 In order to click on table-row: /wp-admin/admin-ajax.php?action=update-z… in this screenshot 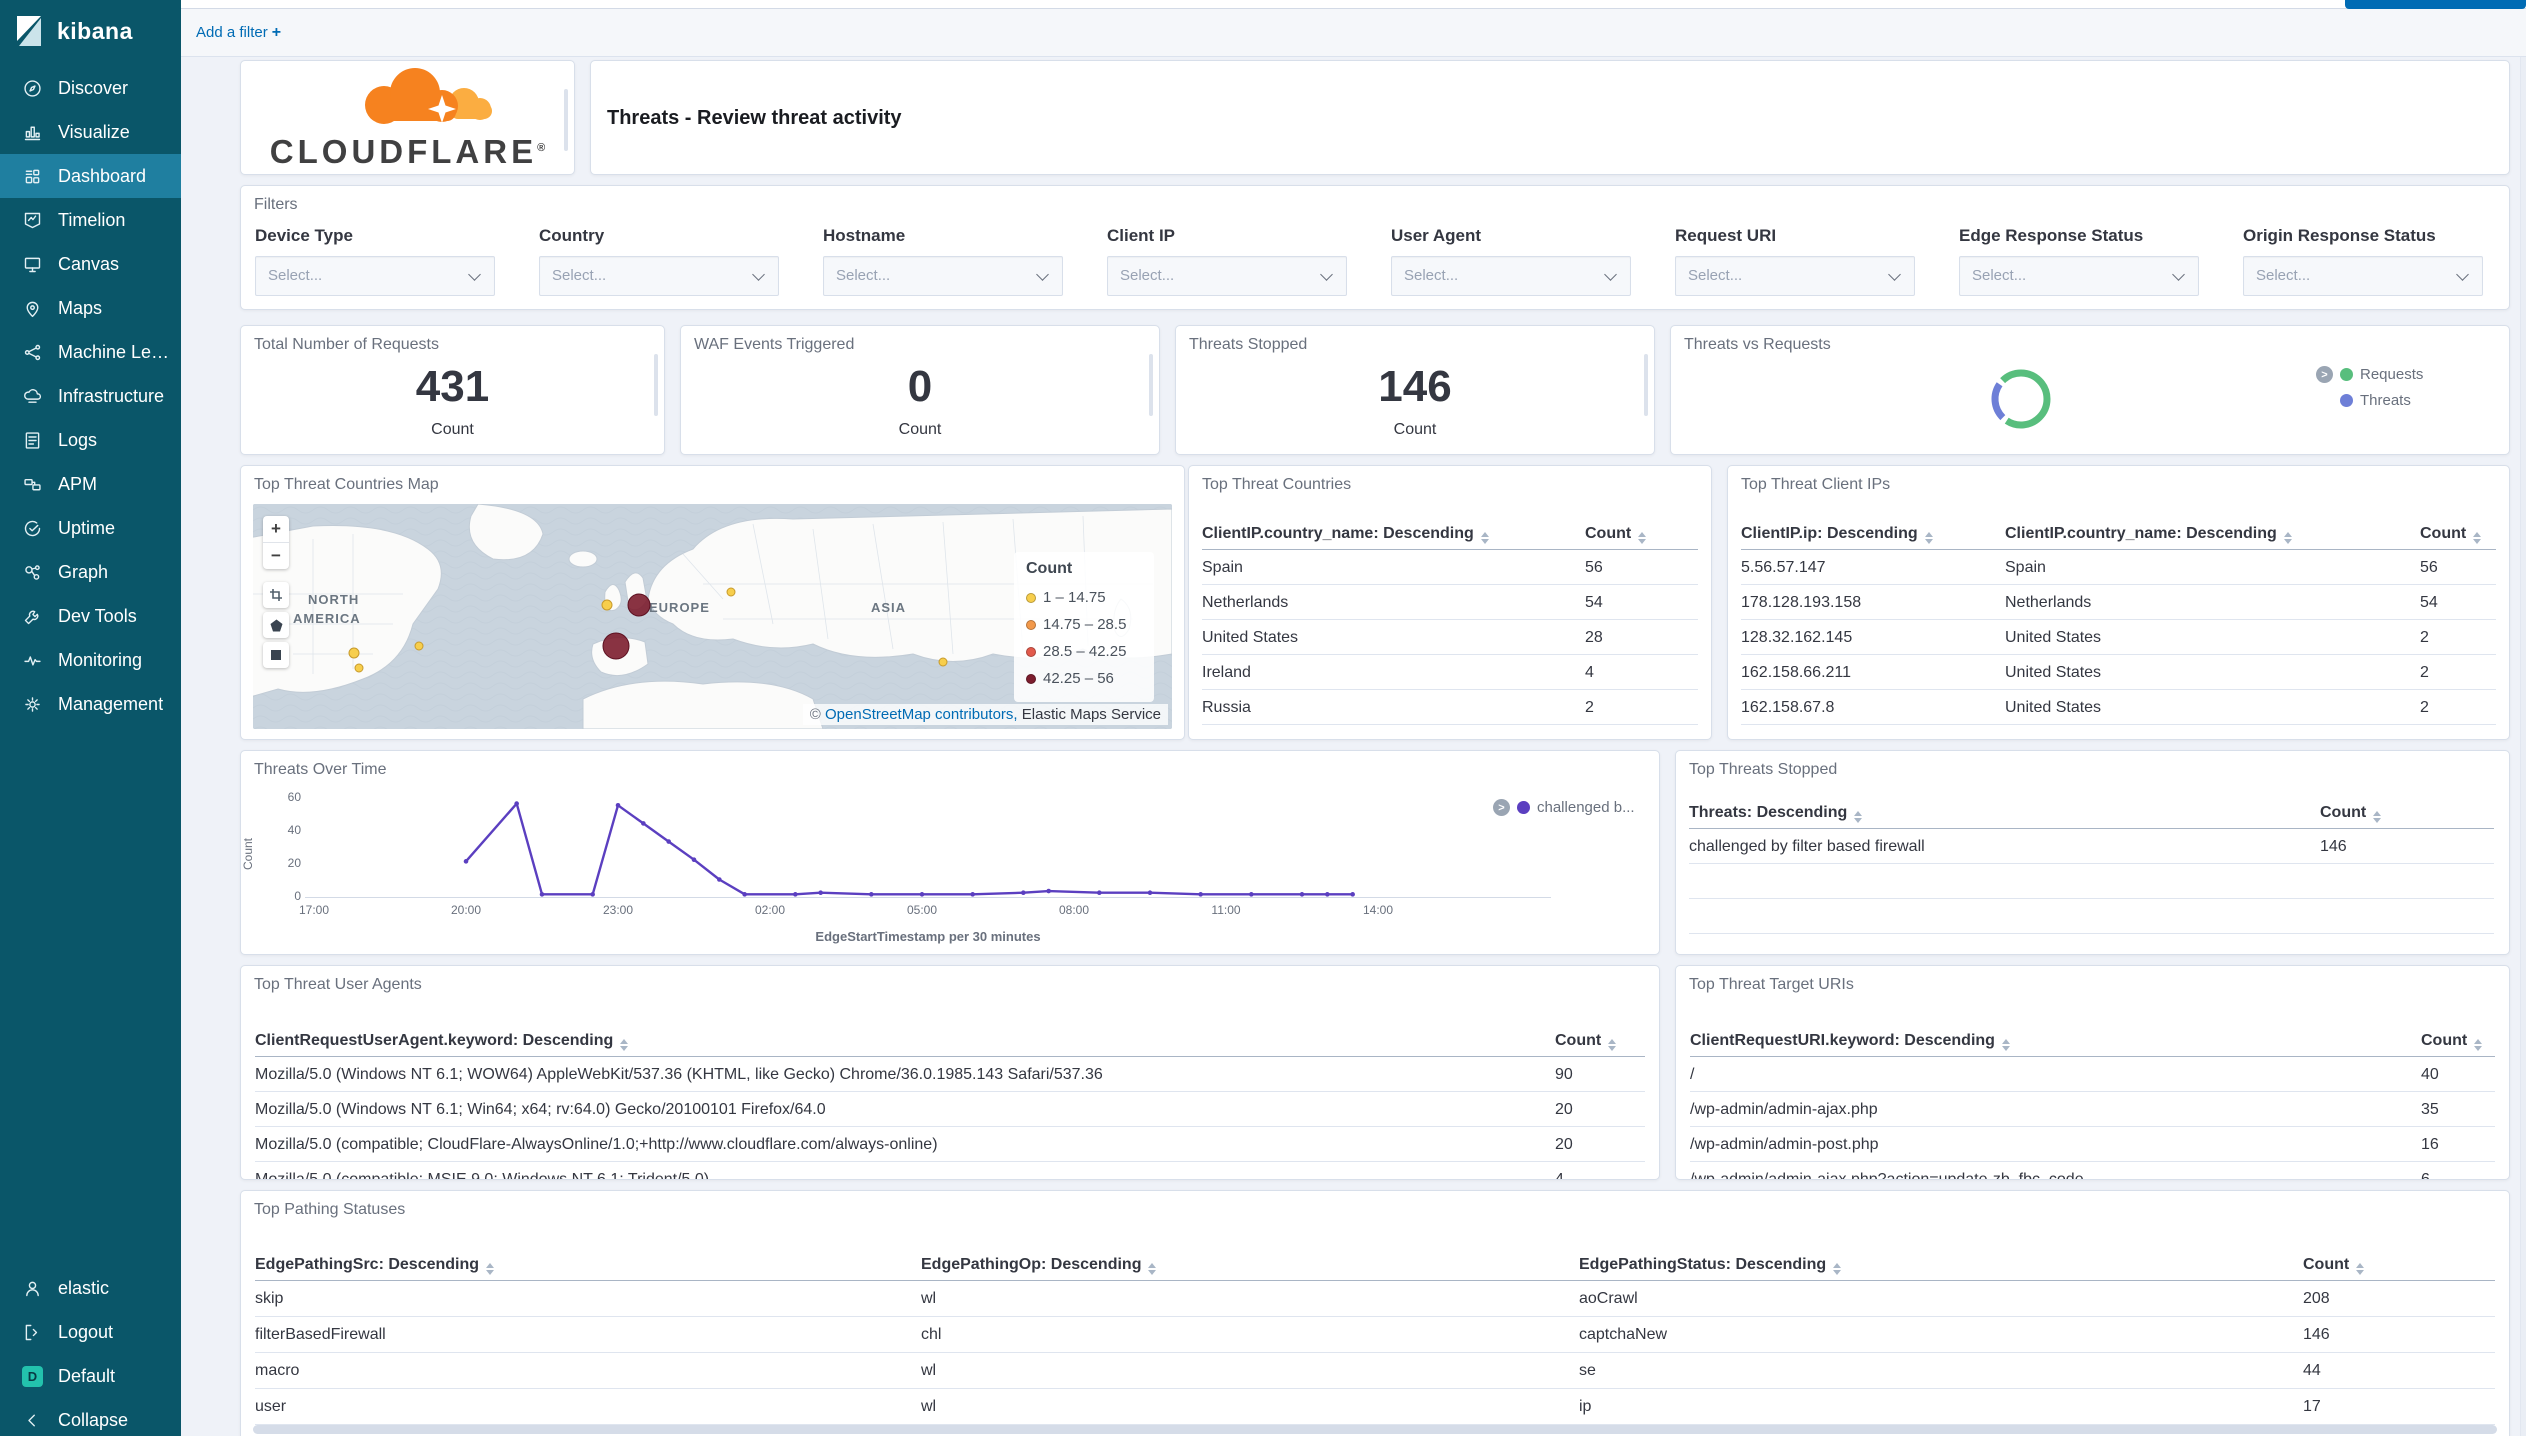, I will do `click(2092, 1170)`.